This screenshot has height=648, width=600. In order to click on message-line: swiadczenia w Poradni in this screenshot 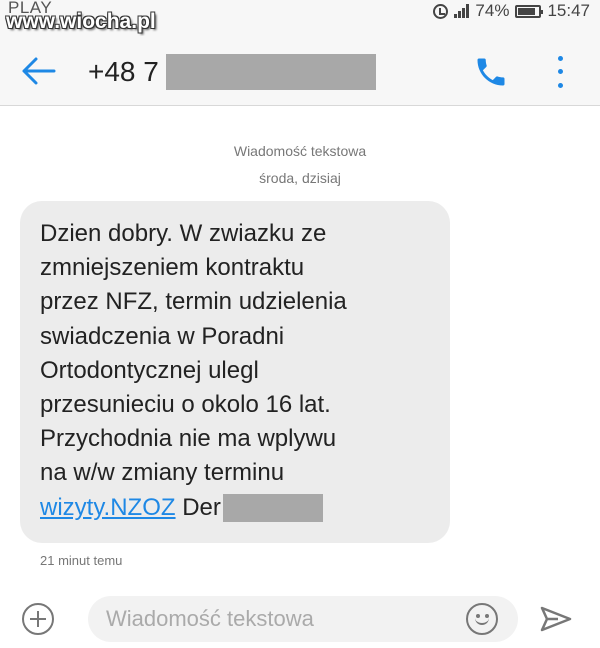, I will do `click(162, 336)`.